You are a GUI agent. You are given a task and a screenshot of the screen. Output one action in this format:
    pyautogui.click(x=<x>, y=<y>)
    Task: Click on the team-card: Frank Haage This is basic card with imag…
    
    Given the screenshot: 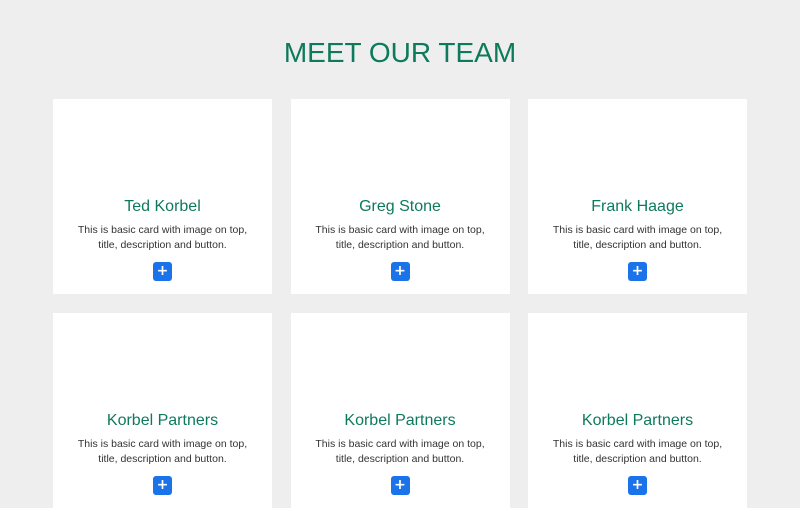 What is the action you would take?
    pyautogui.click(x=637, y=196)
    